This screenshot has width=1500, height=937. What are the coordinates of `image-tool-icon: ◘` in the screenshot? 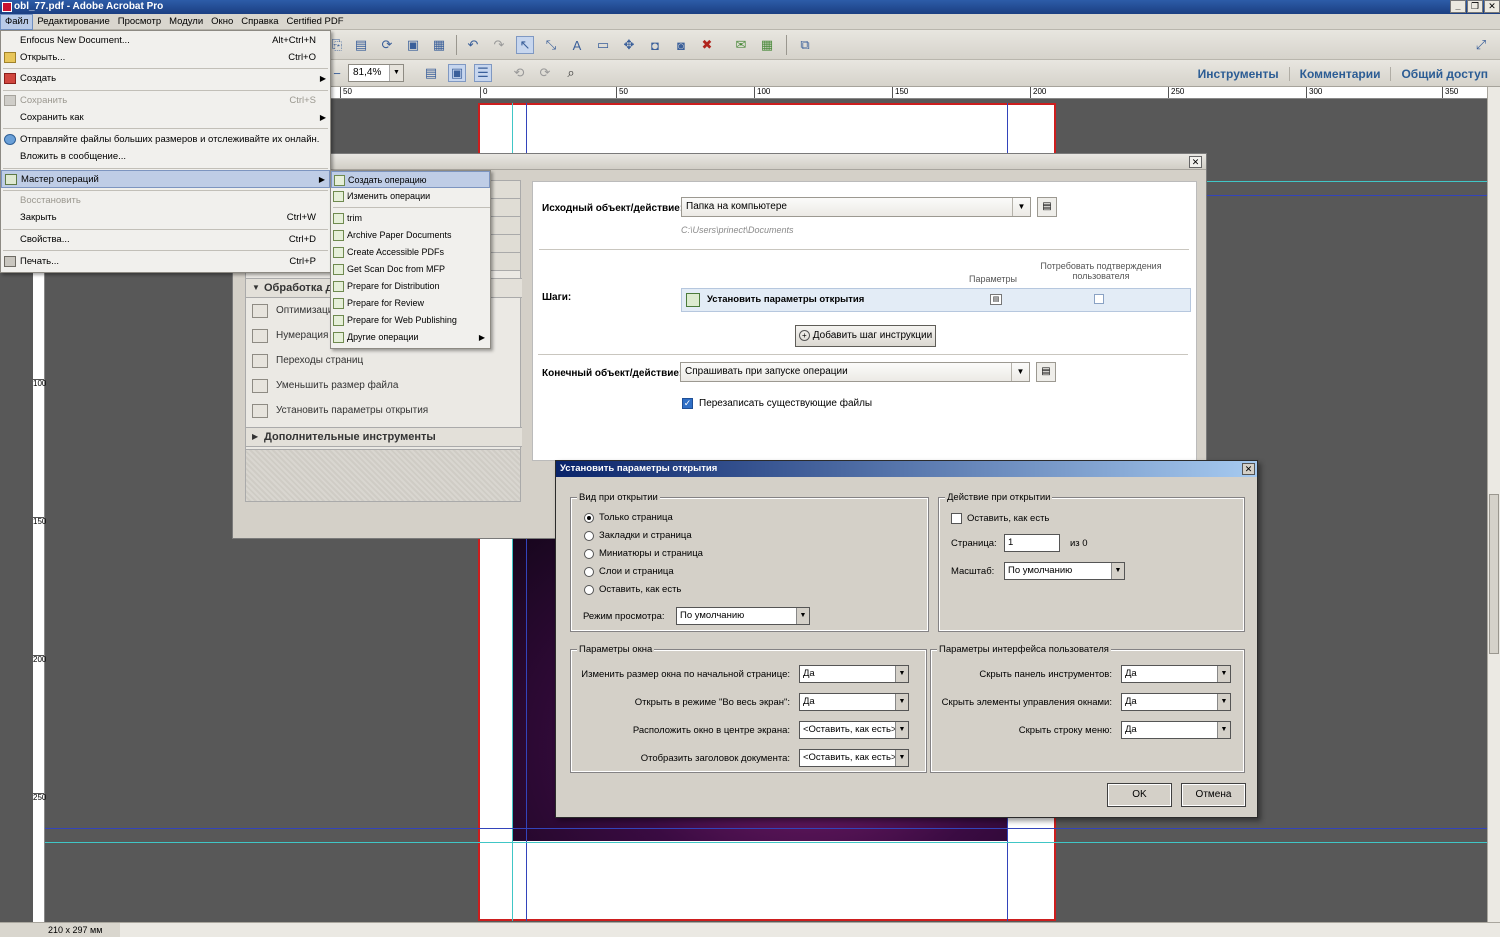 It's located at (655, 45).